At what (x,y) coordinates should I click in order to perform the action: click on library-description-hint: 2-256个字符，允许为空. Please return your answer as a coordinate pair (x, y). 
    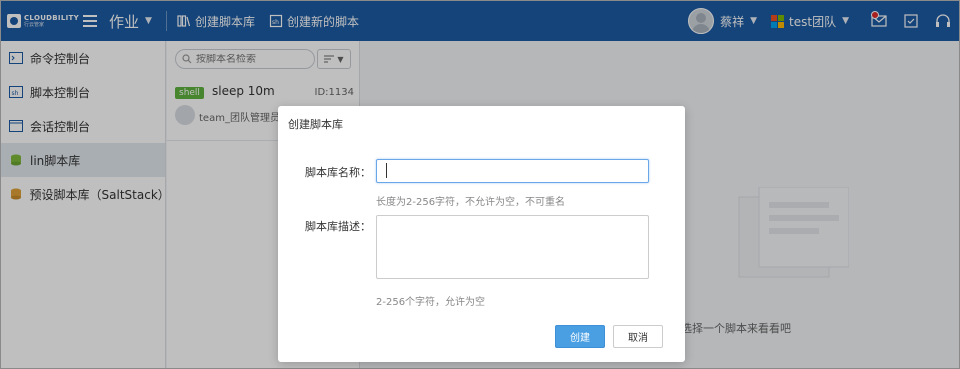
    Looking at the image, I should click on (431, 302).